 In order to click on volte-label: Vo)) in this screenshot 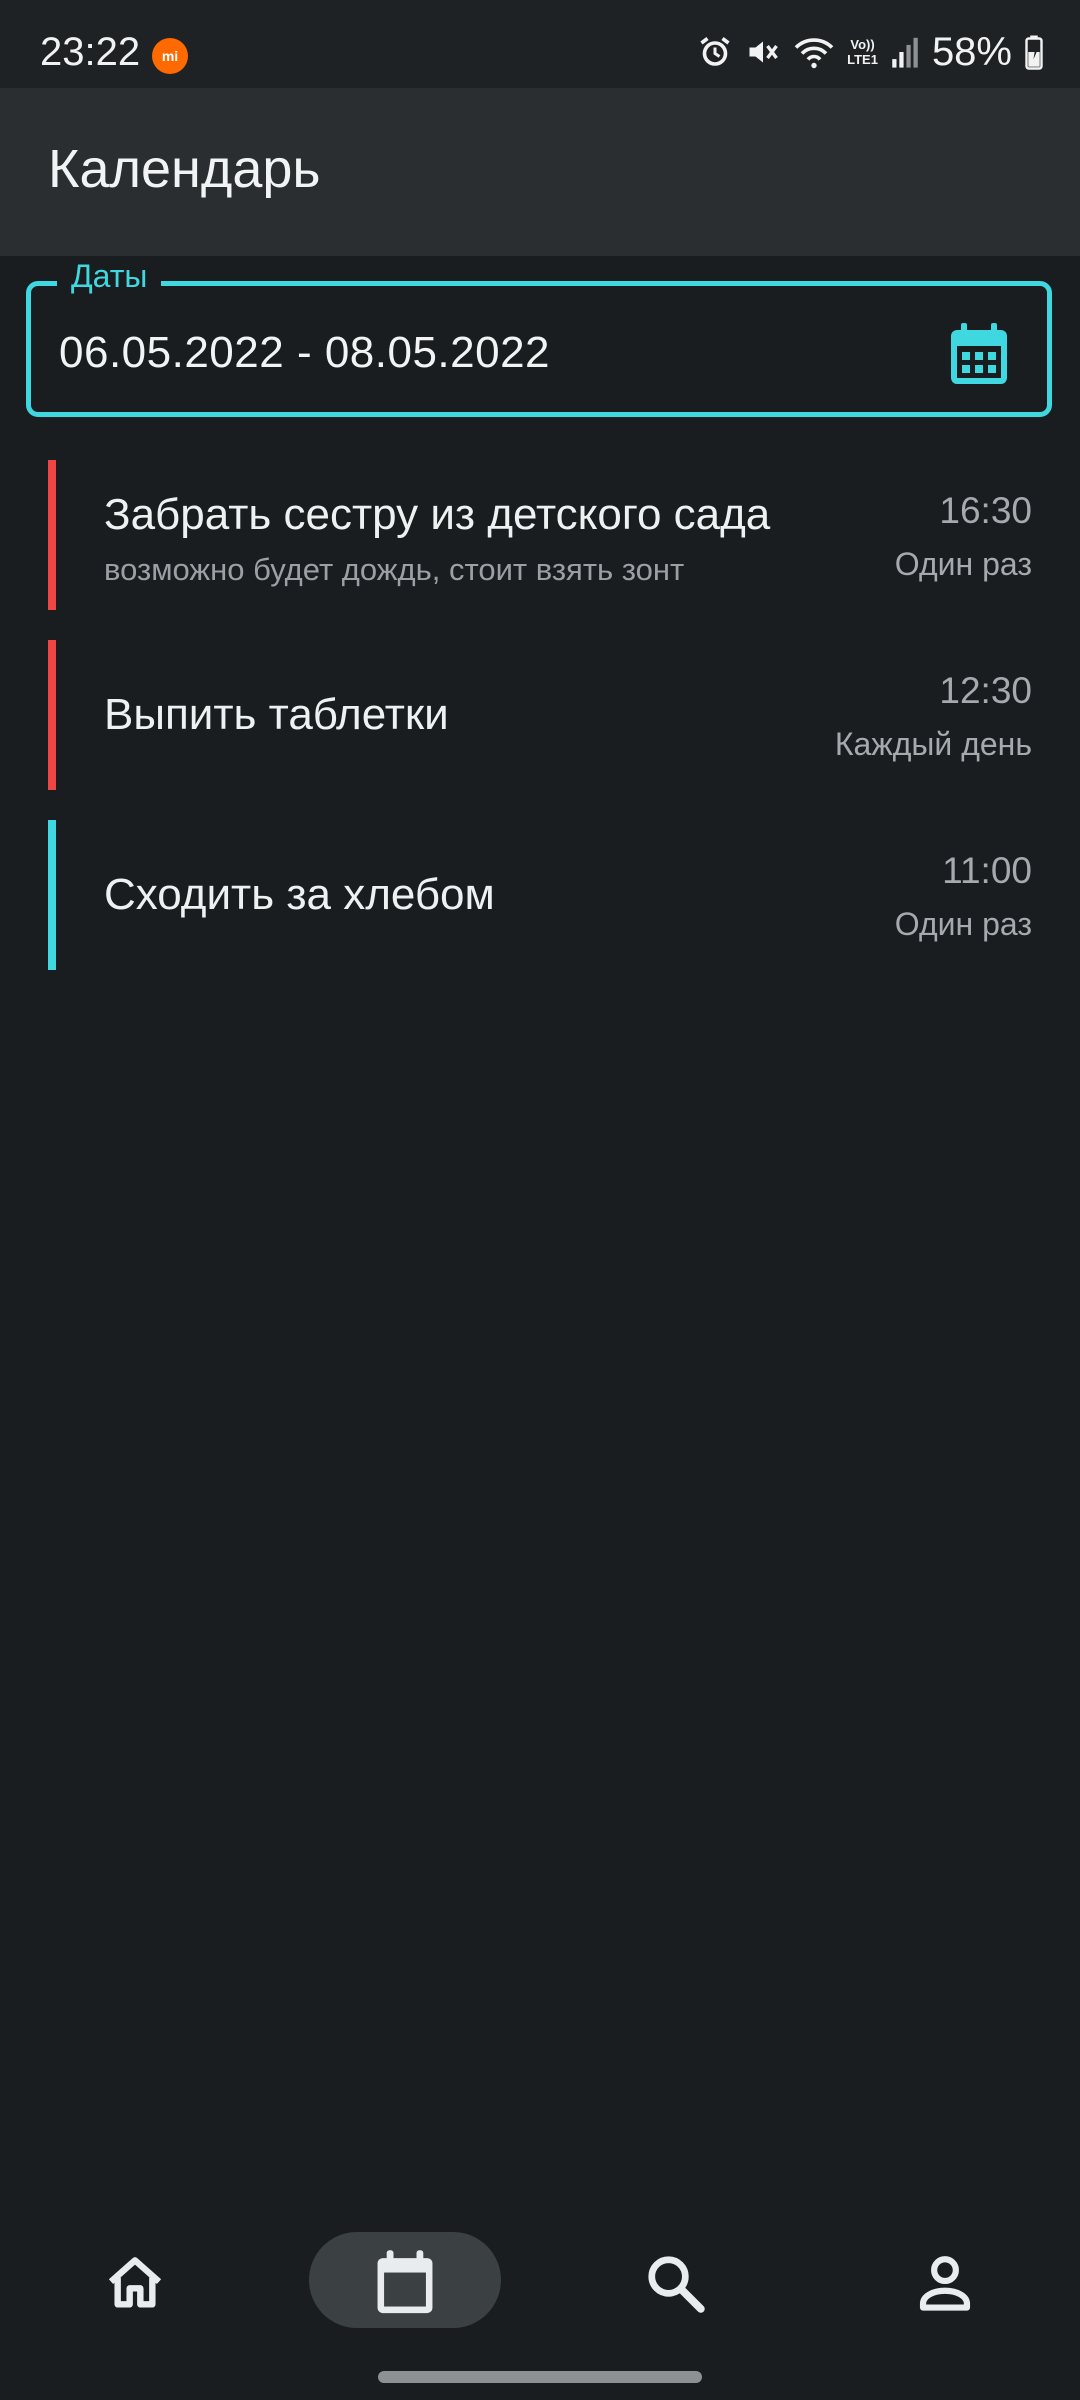, I will do `click(862, 44)`.